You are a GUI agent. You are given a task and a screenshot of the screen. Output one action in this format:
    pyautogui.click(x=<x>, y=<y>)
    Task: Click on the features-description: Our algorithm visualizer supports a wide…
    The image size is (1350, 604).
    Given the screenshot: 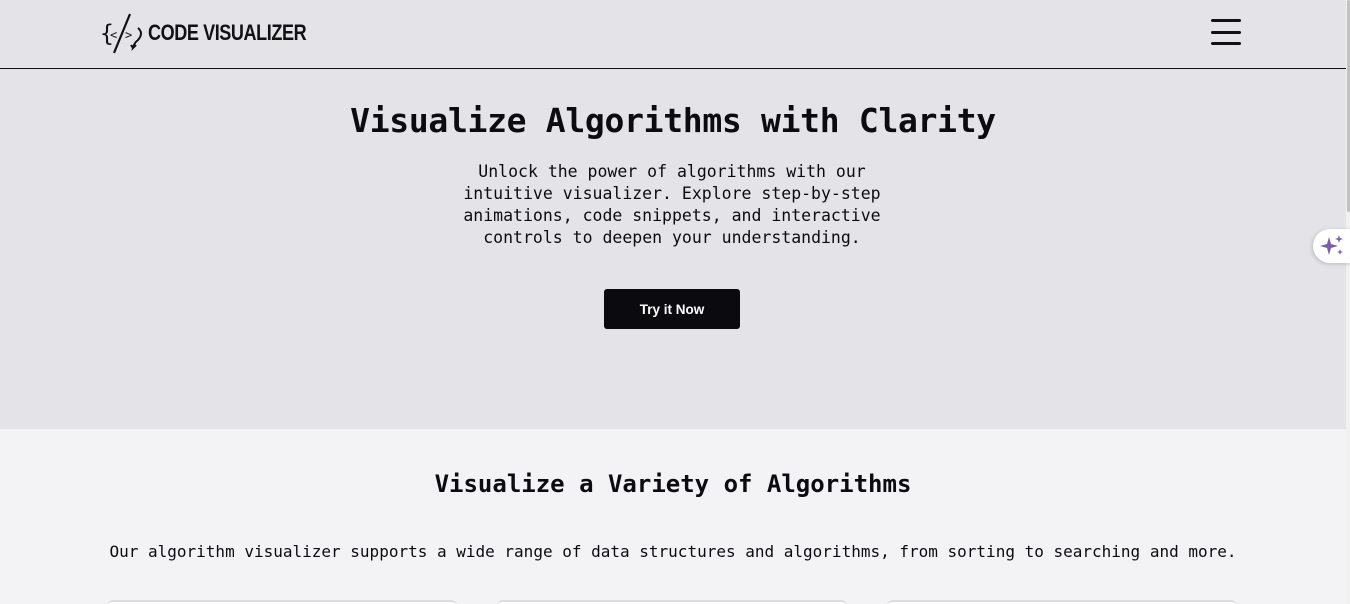 What is the action you would take?
    pyautogui.click(x=673, y=551)
    